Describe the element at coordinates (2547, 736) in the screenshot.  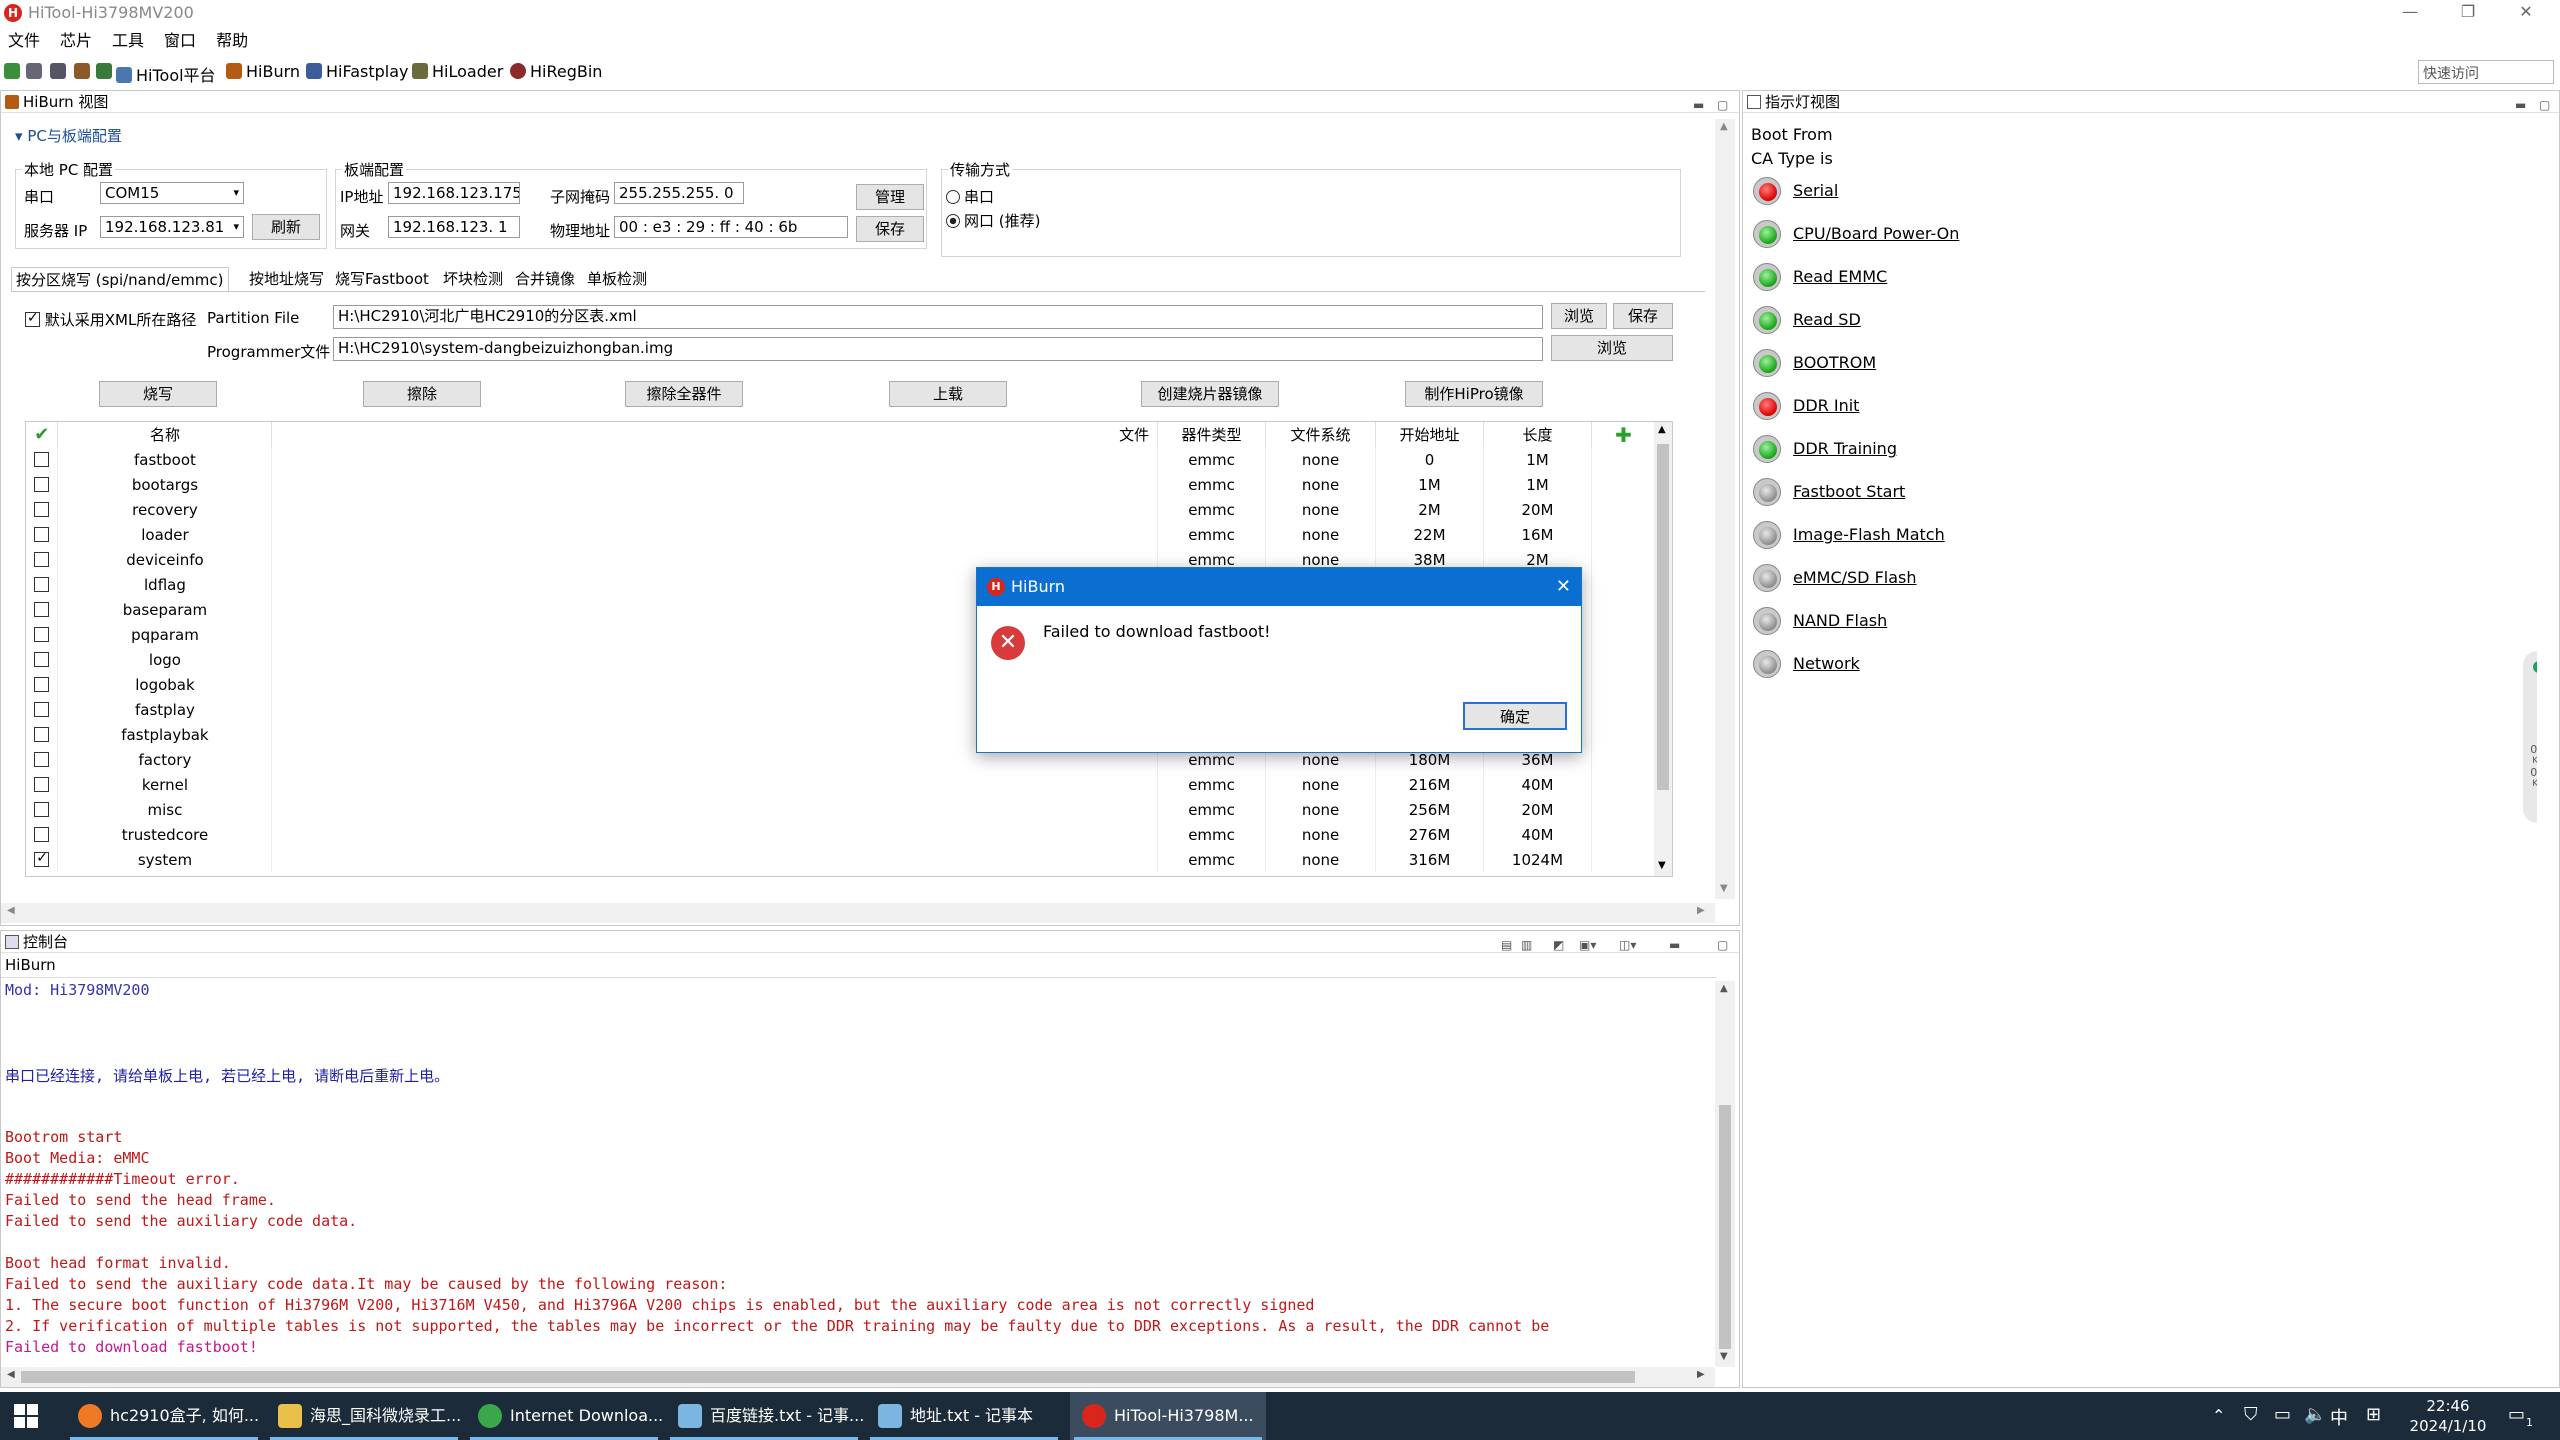
I see `indicator-scrollbar` at that location.